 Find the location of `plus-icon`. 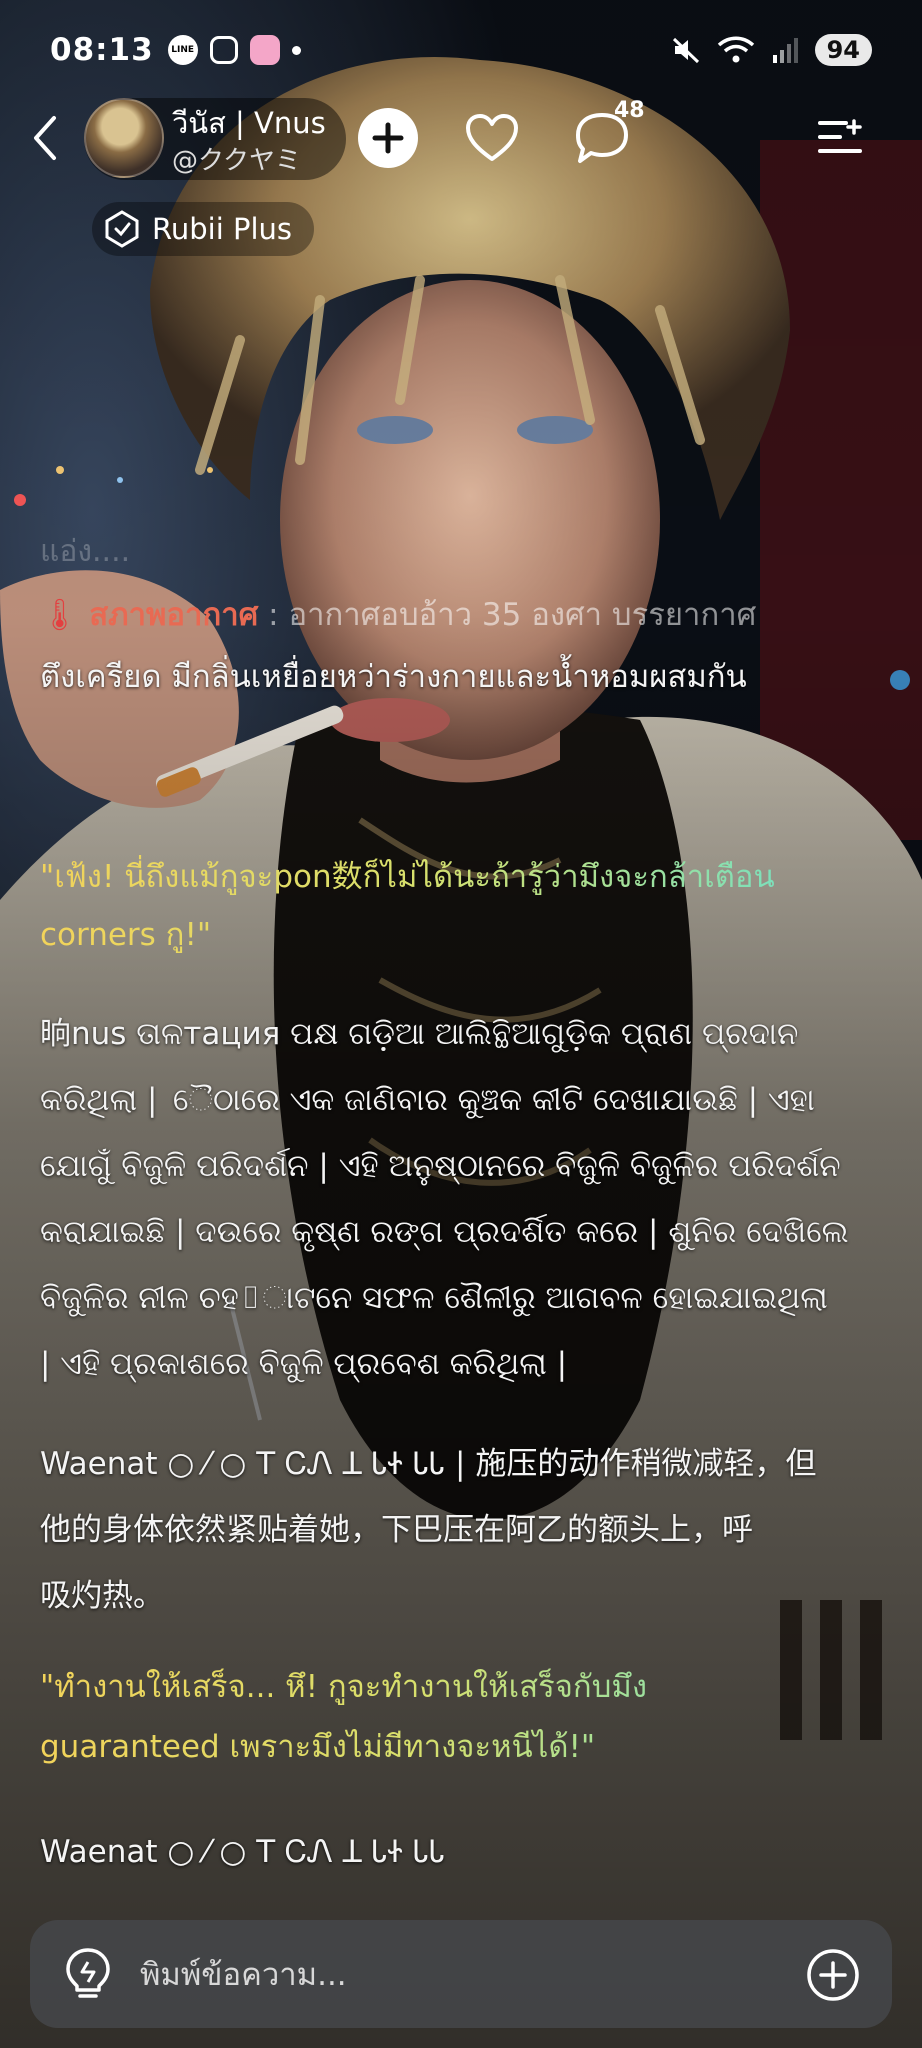

plus-icon is located at coordinates (388, 138).